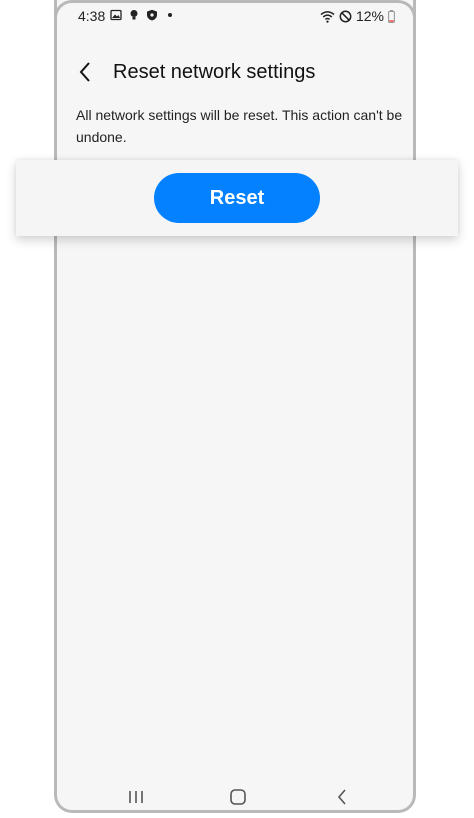 This screenshot has height=818, width=474. What do you see at coordinates (235, 16) in the screenshot?
I see `status-bar: 4:38 12%` at bounding box center [235, 16].